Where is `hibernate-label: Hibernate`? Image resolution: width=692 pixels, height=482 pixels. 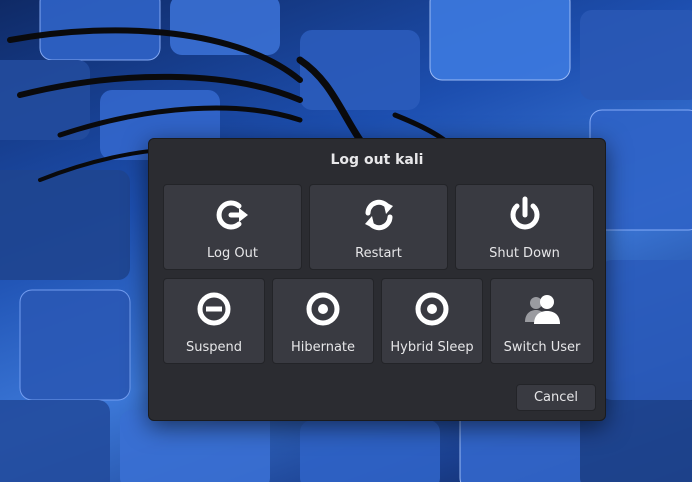 hibernate-label: Hibernate is located at coordinates (323, 347).